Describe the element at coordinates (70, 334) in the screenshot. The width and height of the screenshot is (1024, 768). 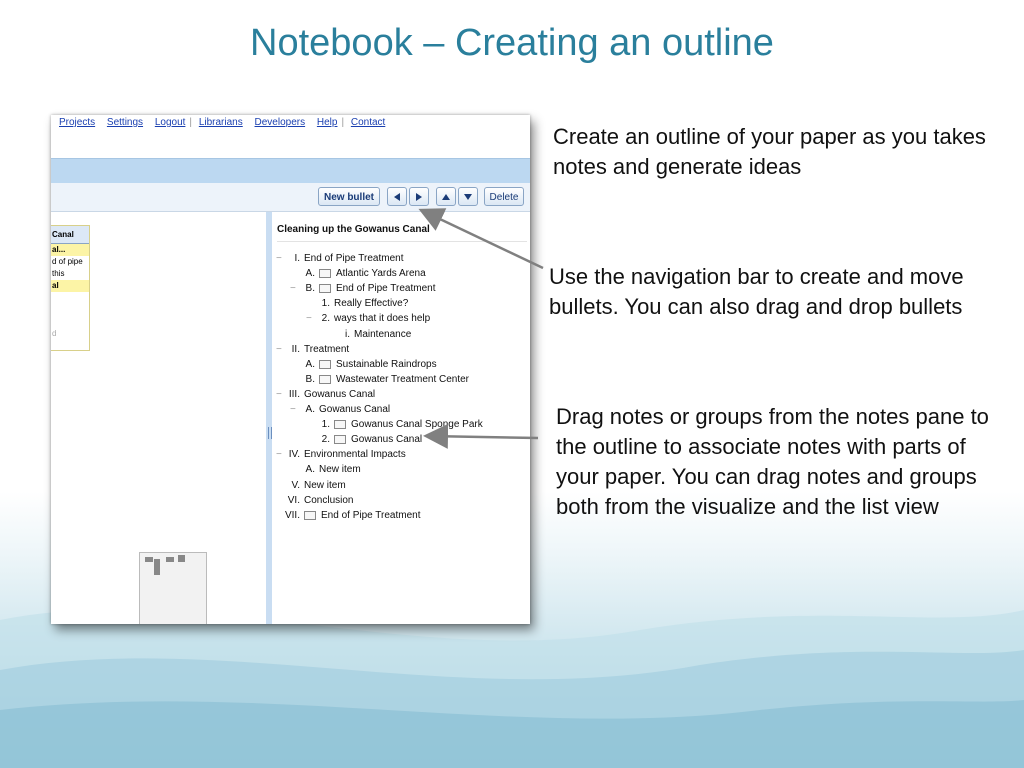
I see `note-item: d` at that location.